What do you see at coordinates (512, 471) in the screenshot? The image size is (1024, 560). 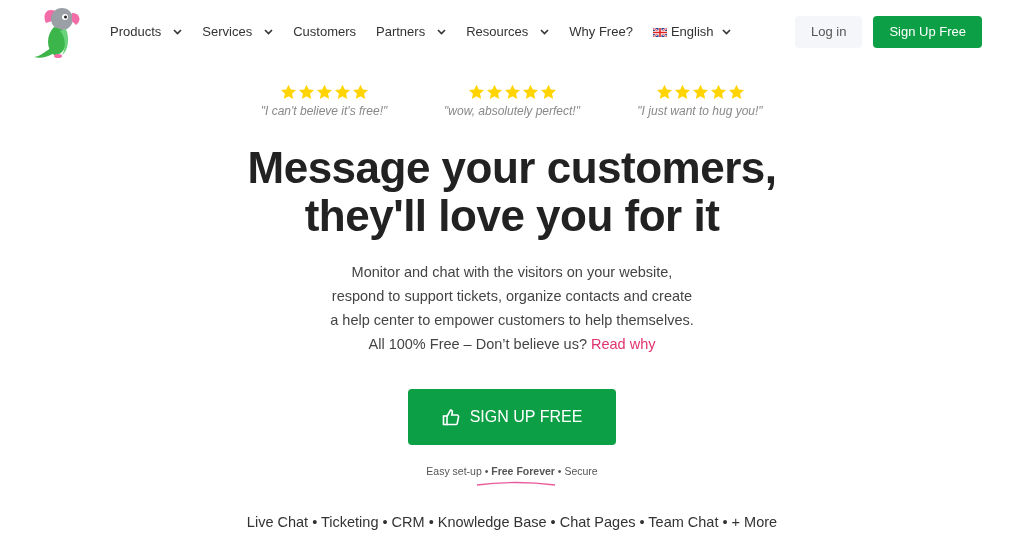 I see `tagline-text: Easy set-up • Free Forever • Secure` at bounding box center [512, 471].